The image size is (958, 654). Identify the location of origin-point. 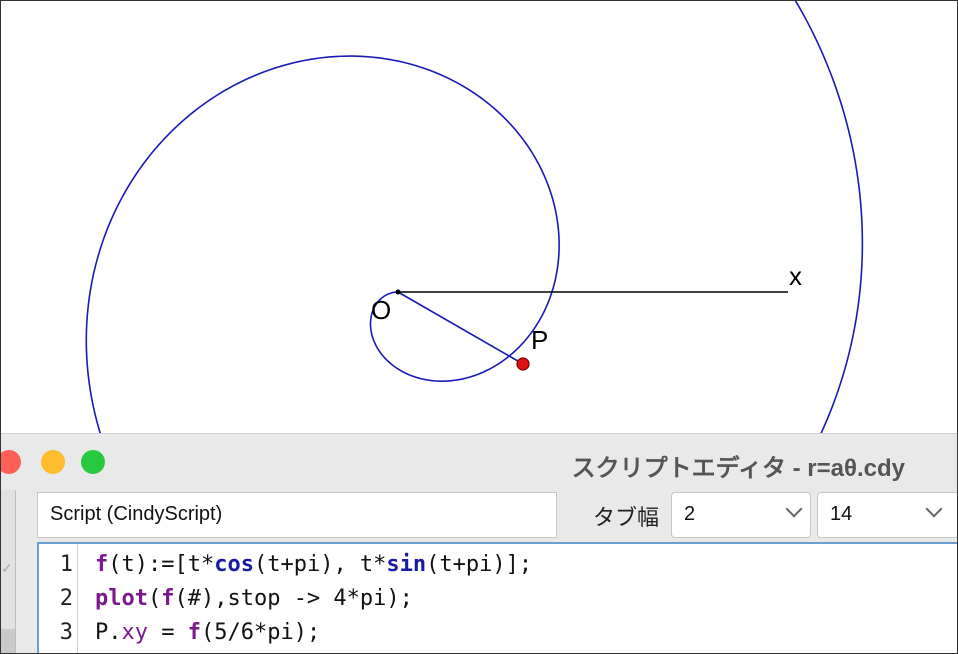
(398, 292).